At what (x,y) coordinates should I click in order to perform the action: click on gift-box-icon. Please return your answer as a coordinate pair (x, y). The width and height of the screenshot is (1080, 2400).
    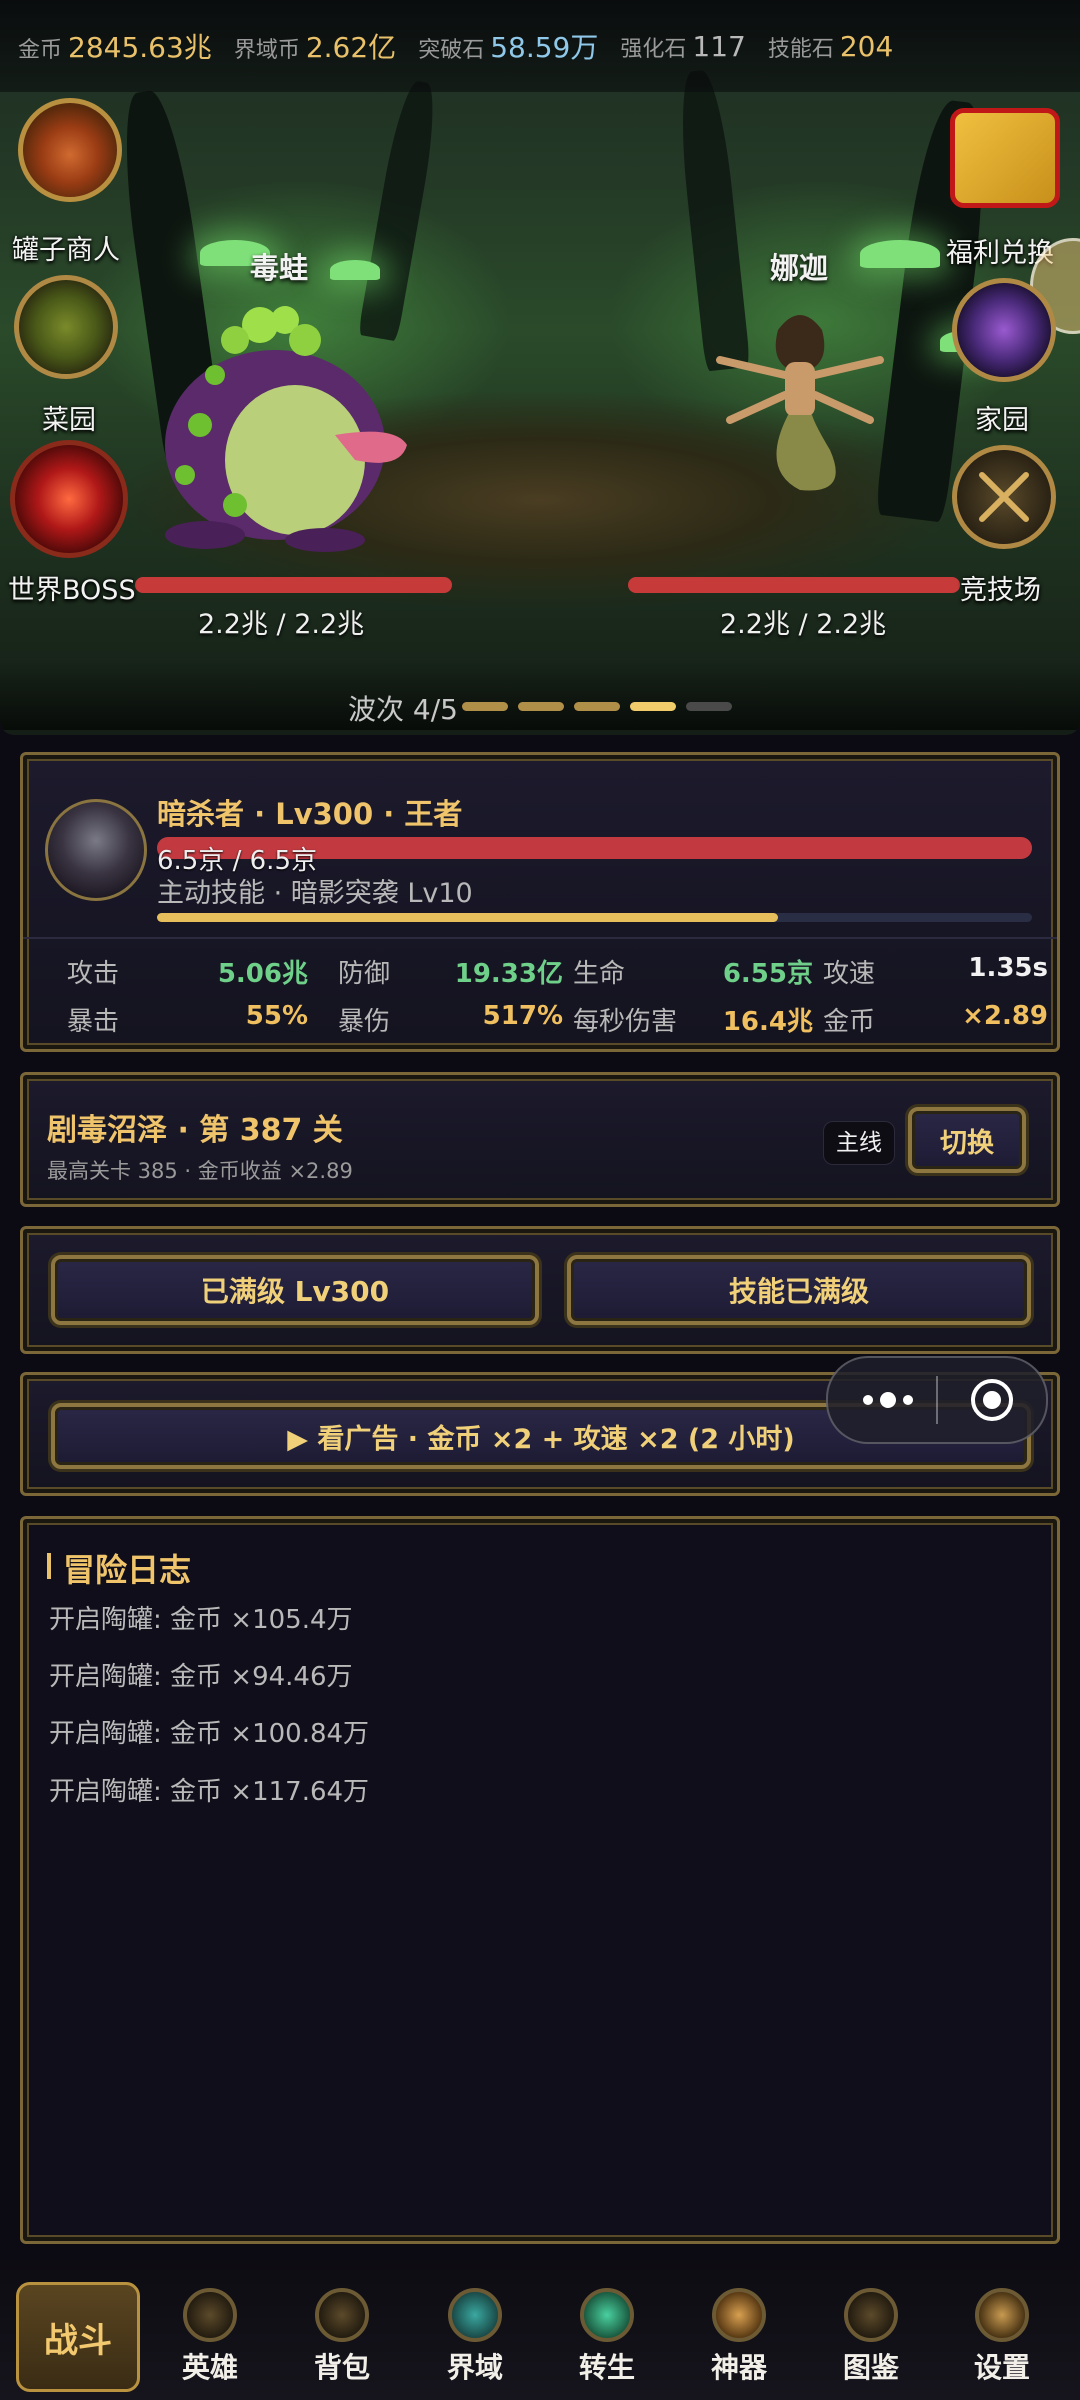
    Looking at the image, I should click on (1005, 158).